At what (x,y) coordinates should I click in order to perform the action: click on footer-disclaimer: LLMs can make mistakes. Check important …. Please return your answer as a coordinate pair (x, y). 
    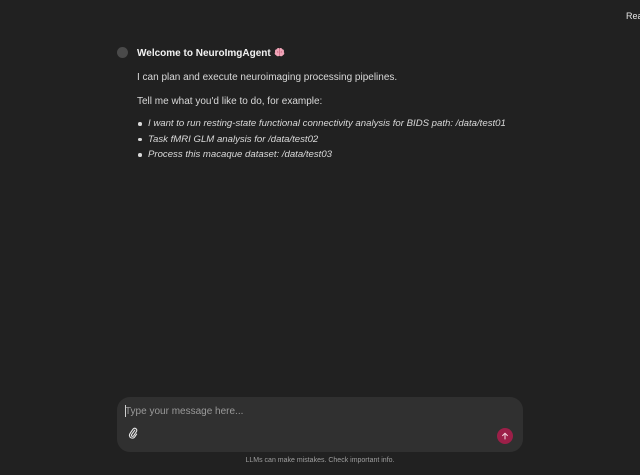
    Looking at the image, I should click on (320, 460).